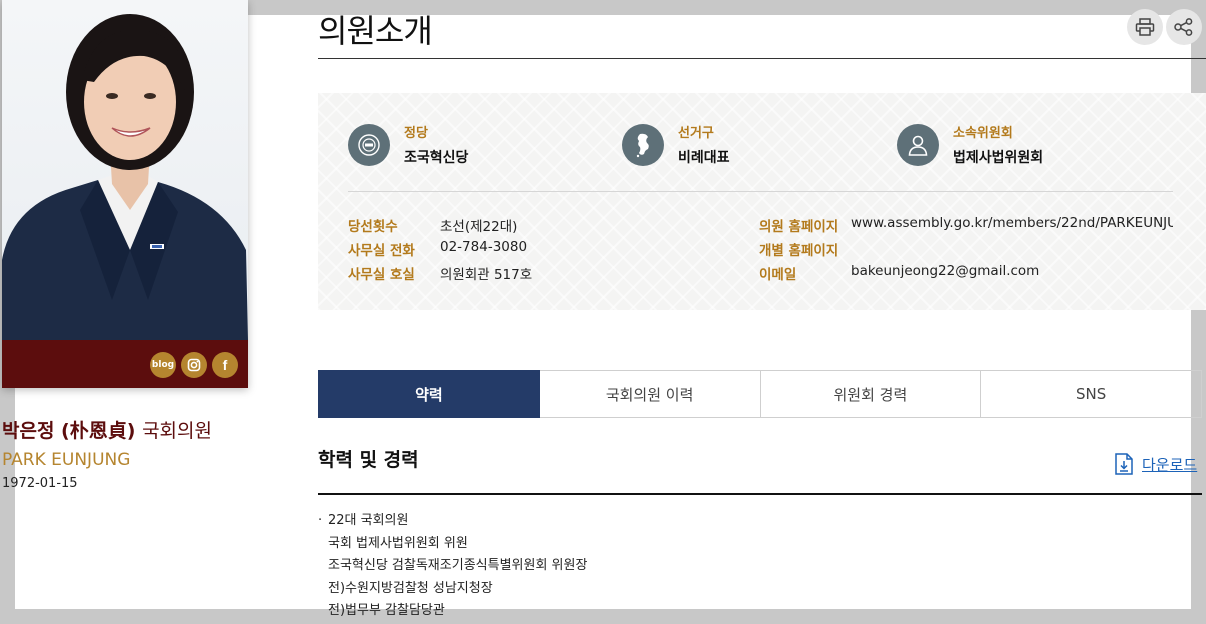 This screenshot has width=1206, height=624. What do you see at coordinates (177, 431) in the screenshot?
I see `member-title: 국회의원` at bounding box center [177, 431].